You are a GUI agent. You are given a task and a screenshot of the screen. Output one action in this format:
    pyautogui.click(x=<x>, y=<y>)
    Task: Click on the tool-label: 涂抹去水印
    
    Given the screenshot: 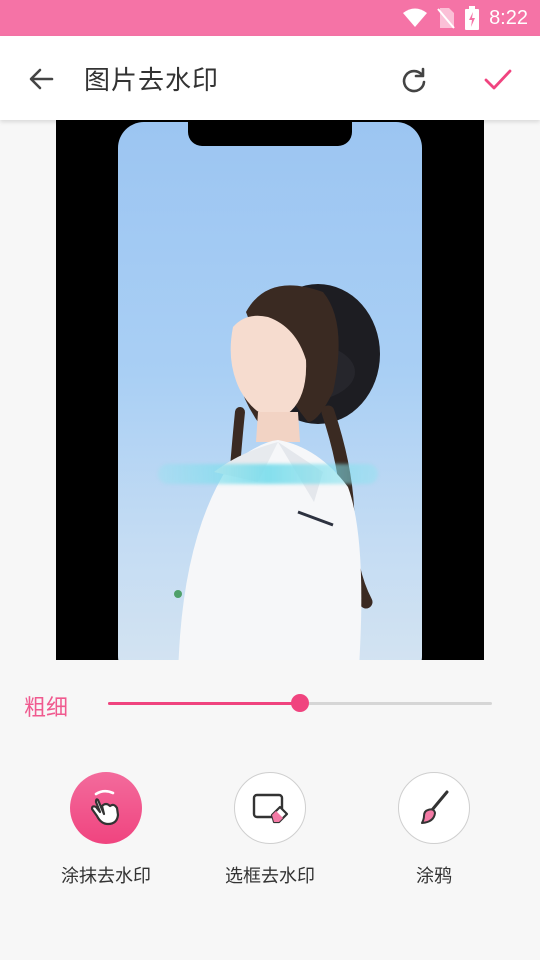 What is the action you would take?
    pyautogui.click(x=106, y=876)
    